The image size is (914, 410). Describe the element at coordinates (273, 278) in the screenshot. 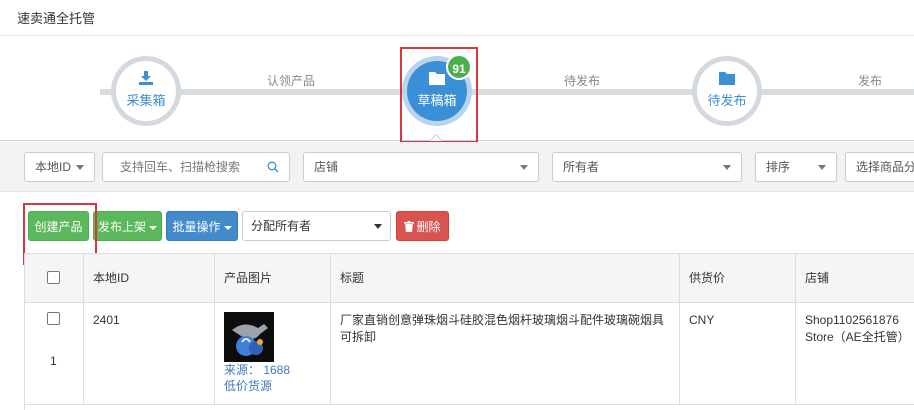

I see `table-header: 产品图片` at that location.